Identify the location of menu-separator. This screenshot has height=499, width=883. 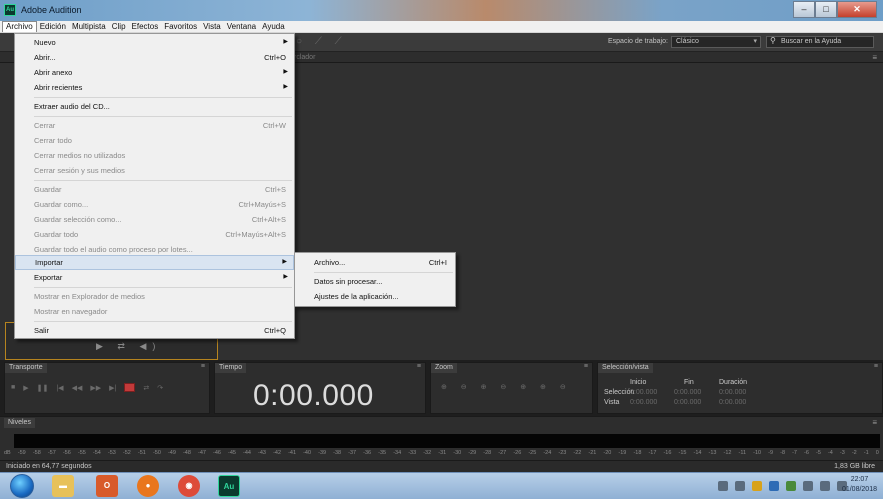
(163, 321).